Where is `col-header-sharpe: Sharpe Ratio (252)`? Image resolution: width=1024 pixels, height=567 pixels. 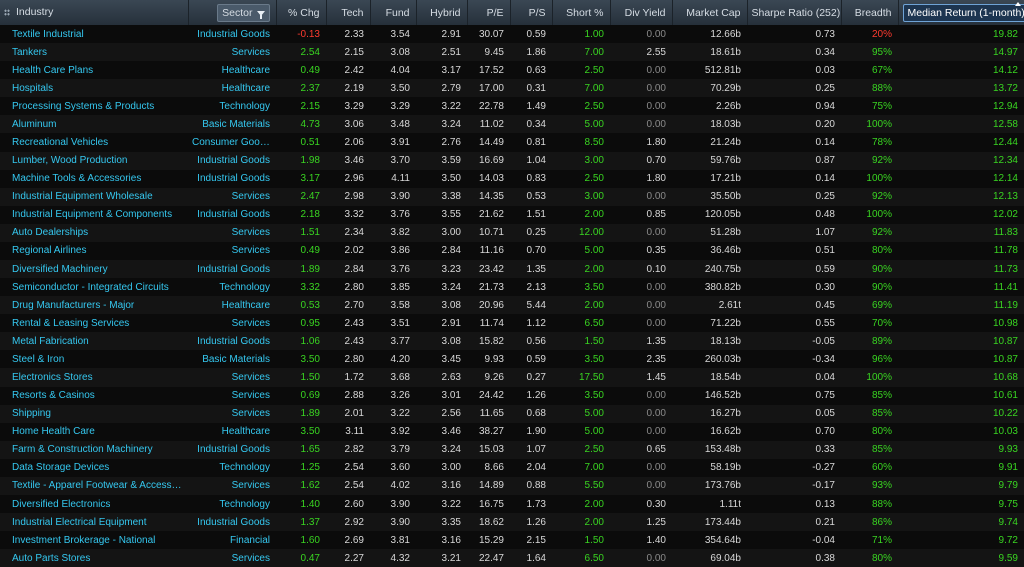 col-header-sharpe: Sharpe Ratio (252) is located at coordinates (794, 12).